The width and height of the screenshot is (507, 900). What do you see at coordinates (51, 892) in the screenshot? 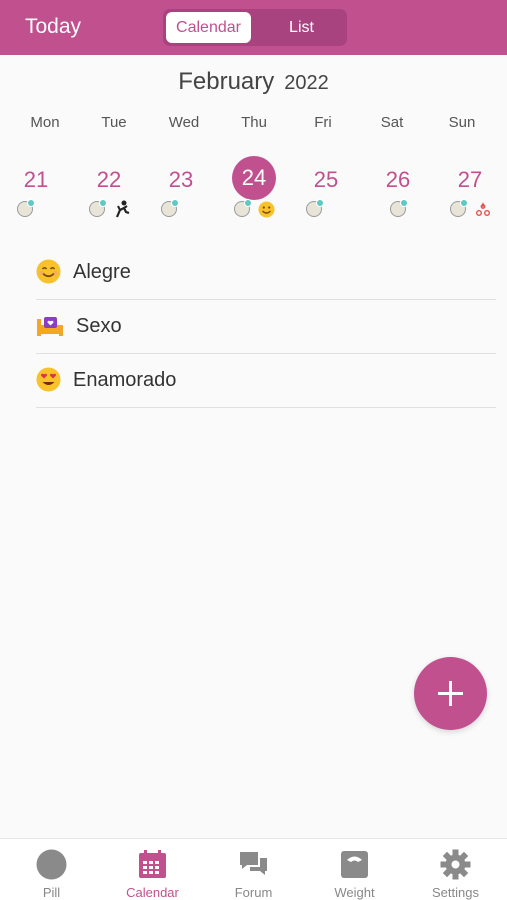
I see `tab-label: Pill` at bounding box center [51, 892].